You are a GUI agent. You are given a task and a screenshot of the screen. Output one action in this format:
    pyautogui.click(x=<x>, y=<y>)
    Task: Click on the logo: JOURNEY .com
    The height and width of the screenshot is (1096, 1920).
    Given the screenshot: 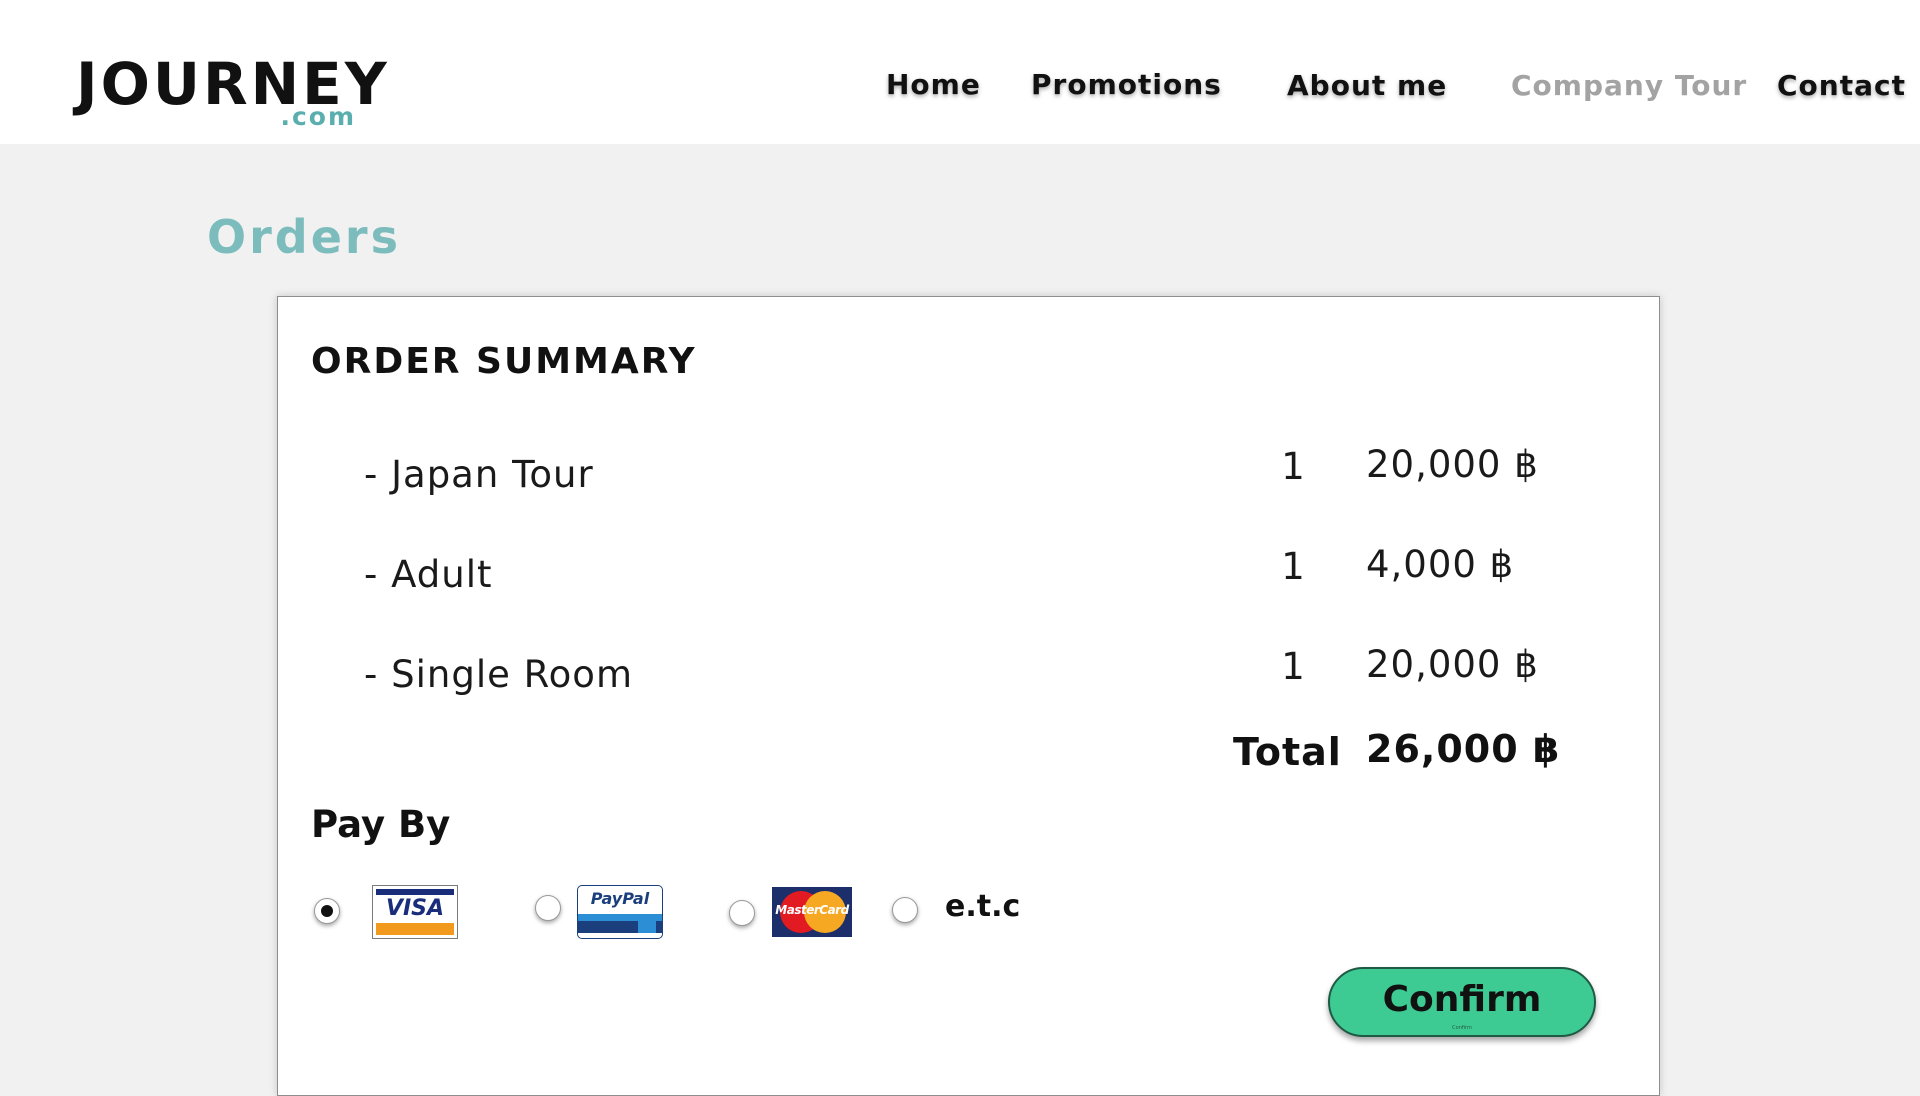 What is the action you would take?
    pyautogui.click(x=231, y=92)
    